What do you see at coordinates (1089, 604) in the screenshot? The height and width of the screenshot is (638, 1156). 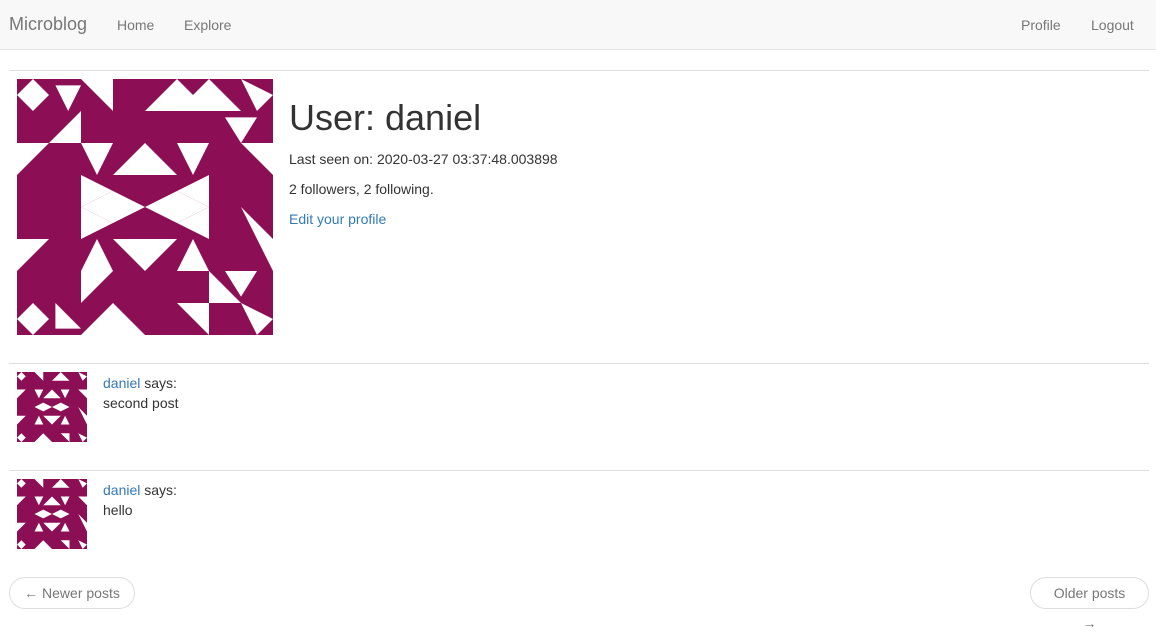 I see `older-posts-button: Older posts →` at bounding box center [1089, 604].